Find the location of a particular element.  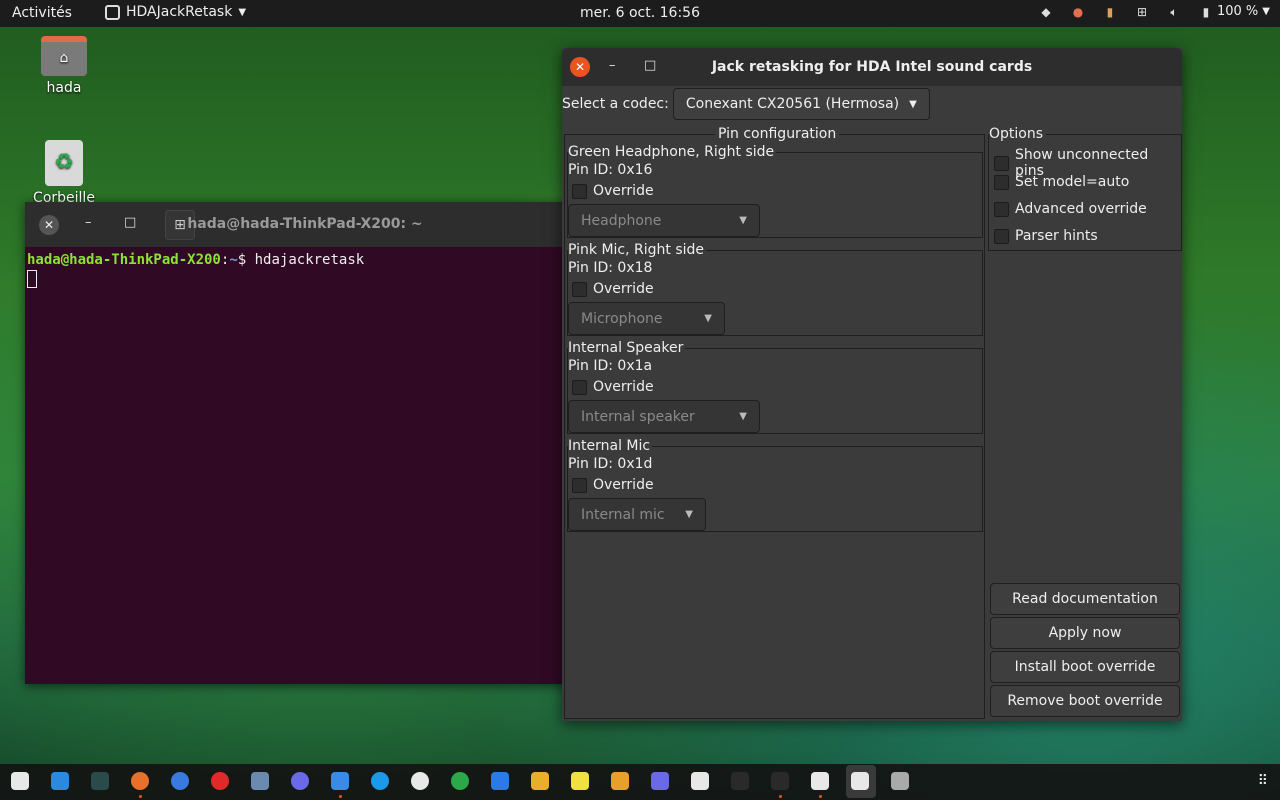

skype-icon is located at coordinates (380, 781).